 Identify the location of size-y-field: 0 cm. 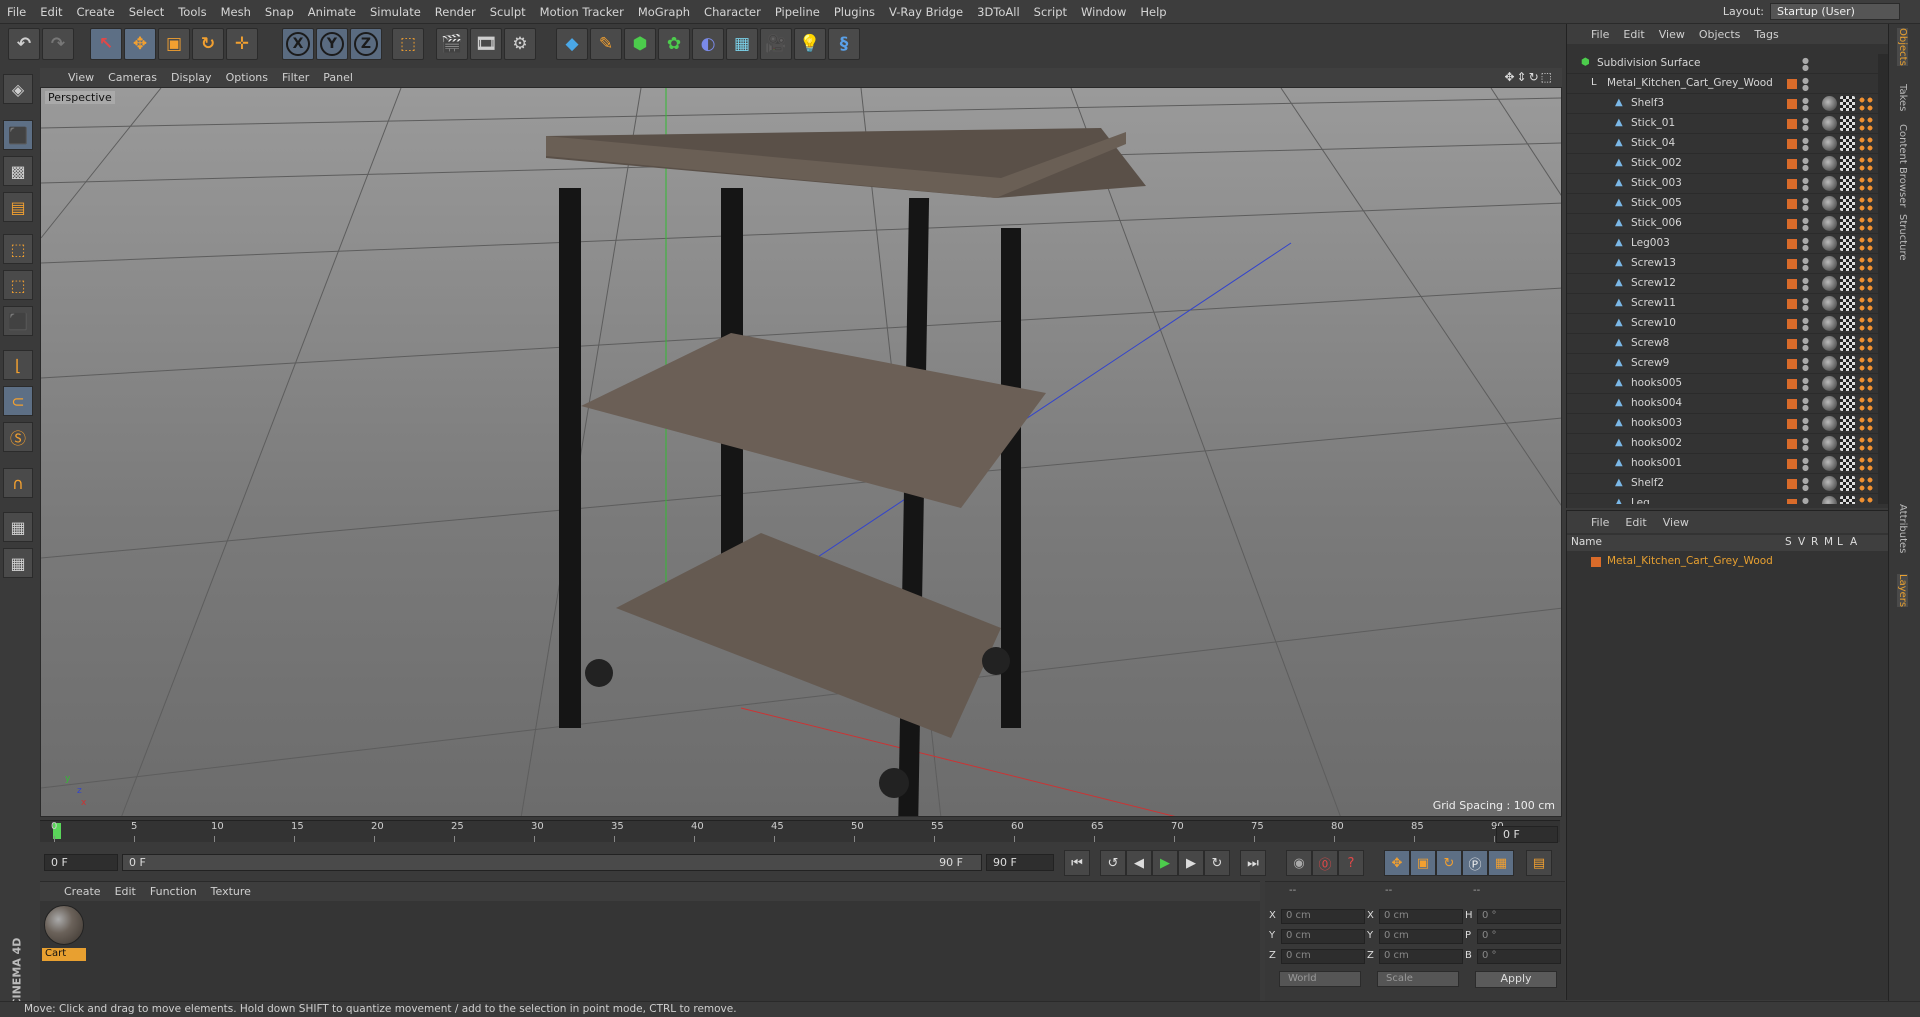
(1421, 936).